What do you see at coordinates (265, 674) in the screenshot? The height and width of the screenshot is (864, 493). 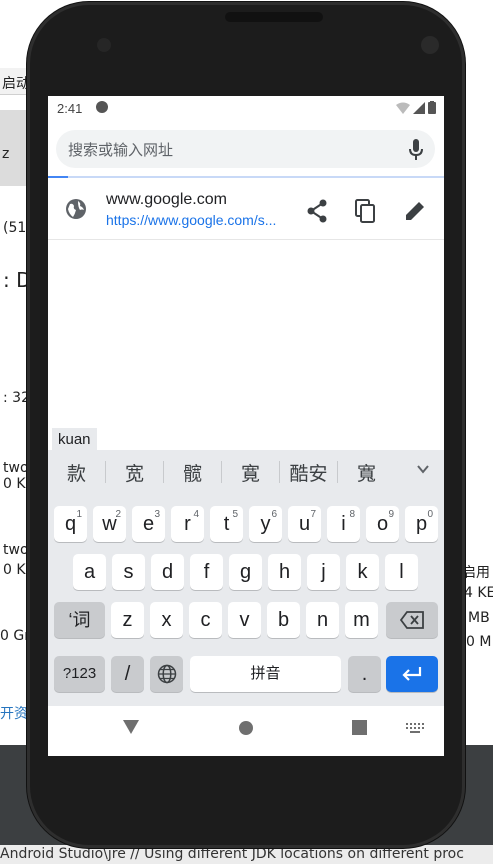 I see `space-key: 拼音` at bounding box center [265, 674].